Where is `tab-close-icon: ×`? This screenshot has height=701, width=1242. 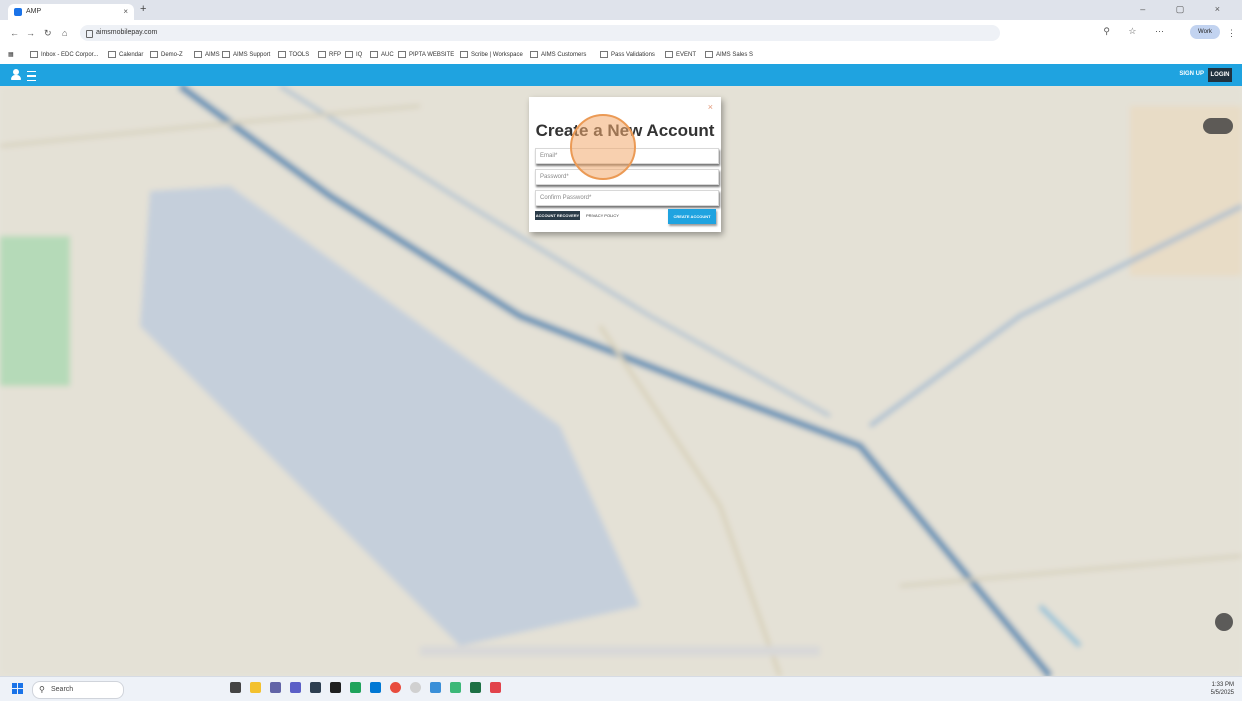 tab-close-icon: × is located at coordinates (125, 11).